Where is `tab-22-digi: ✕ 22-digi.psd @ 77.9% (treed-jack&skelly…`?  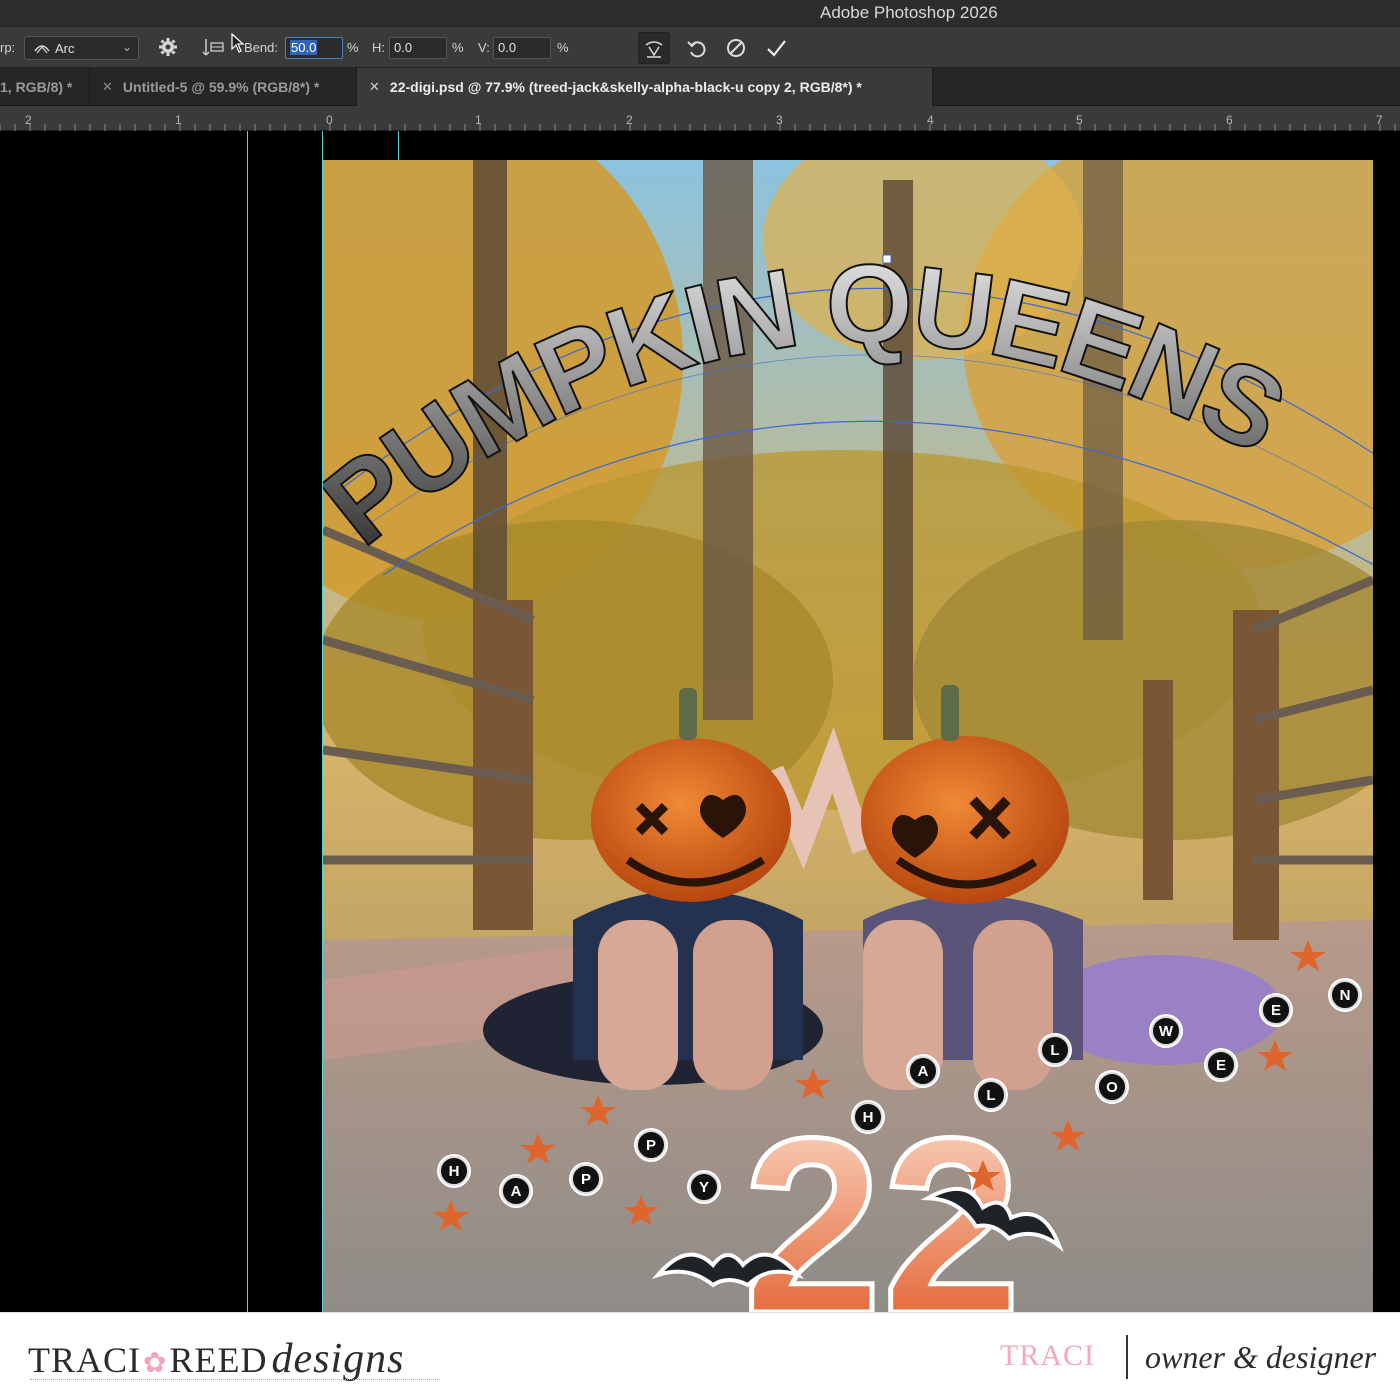
tab-22-digi: ✕ 22-digi.psd @ 77.9% (treed-jack&skelly… is located at coordinates (645, 87).